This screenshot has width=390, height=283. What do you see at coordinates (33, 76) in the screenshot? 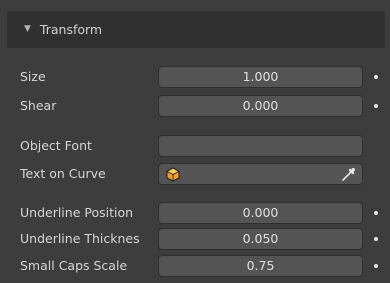
I see `size-label: Size` at bounding box center [33, 76].